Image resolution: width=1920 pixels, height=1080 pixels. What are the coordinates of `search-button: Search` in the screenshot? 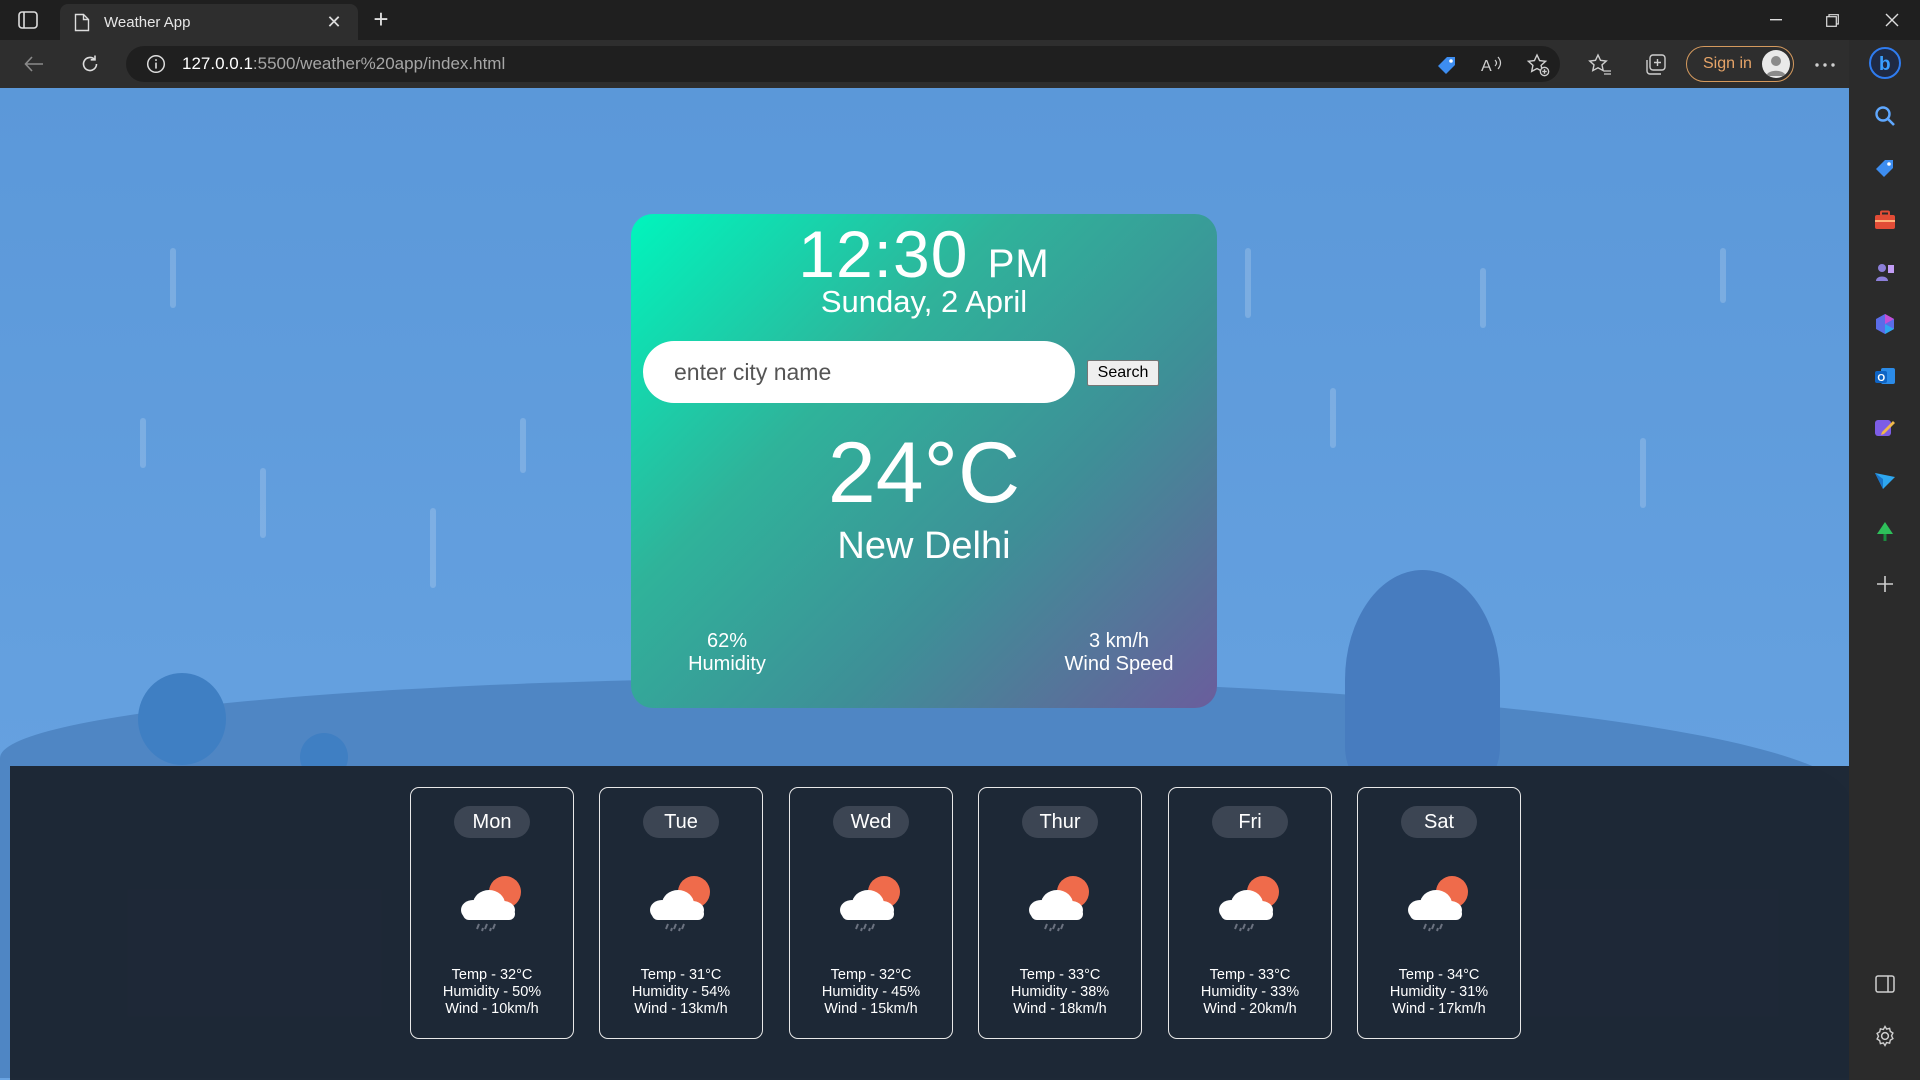 It's located at (1123, 373).